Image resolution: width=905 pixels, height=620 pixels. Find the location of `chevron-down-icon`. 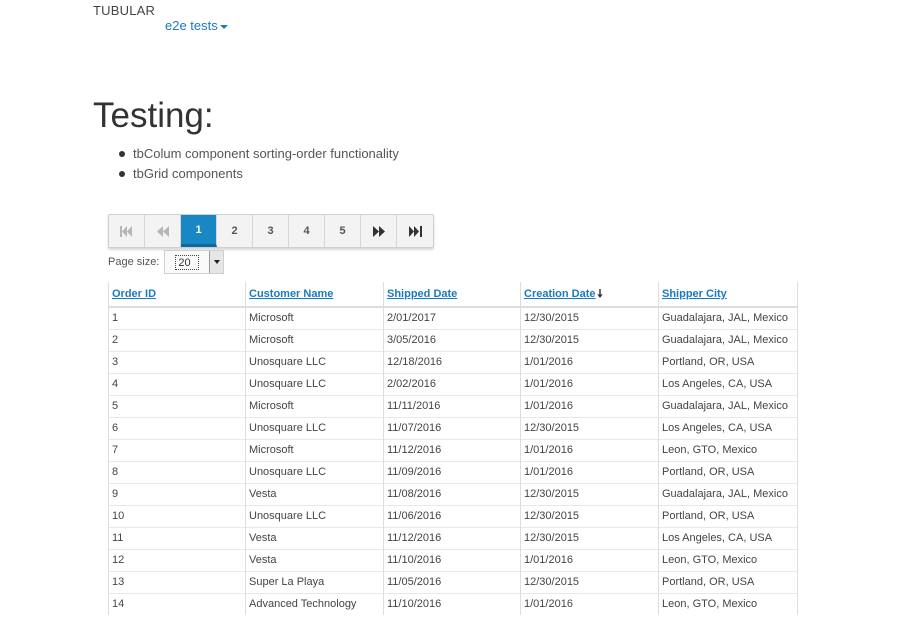

chevron-down-icon is located at coordinates (216, 262).